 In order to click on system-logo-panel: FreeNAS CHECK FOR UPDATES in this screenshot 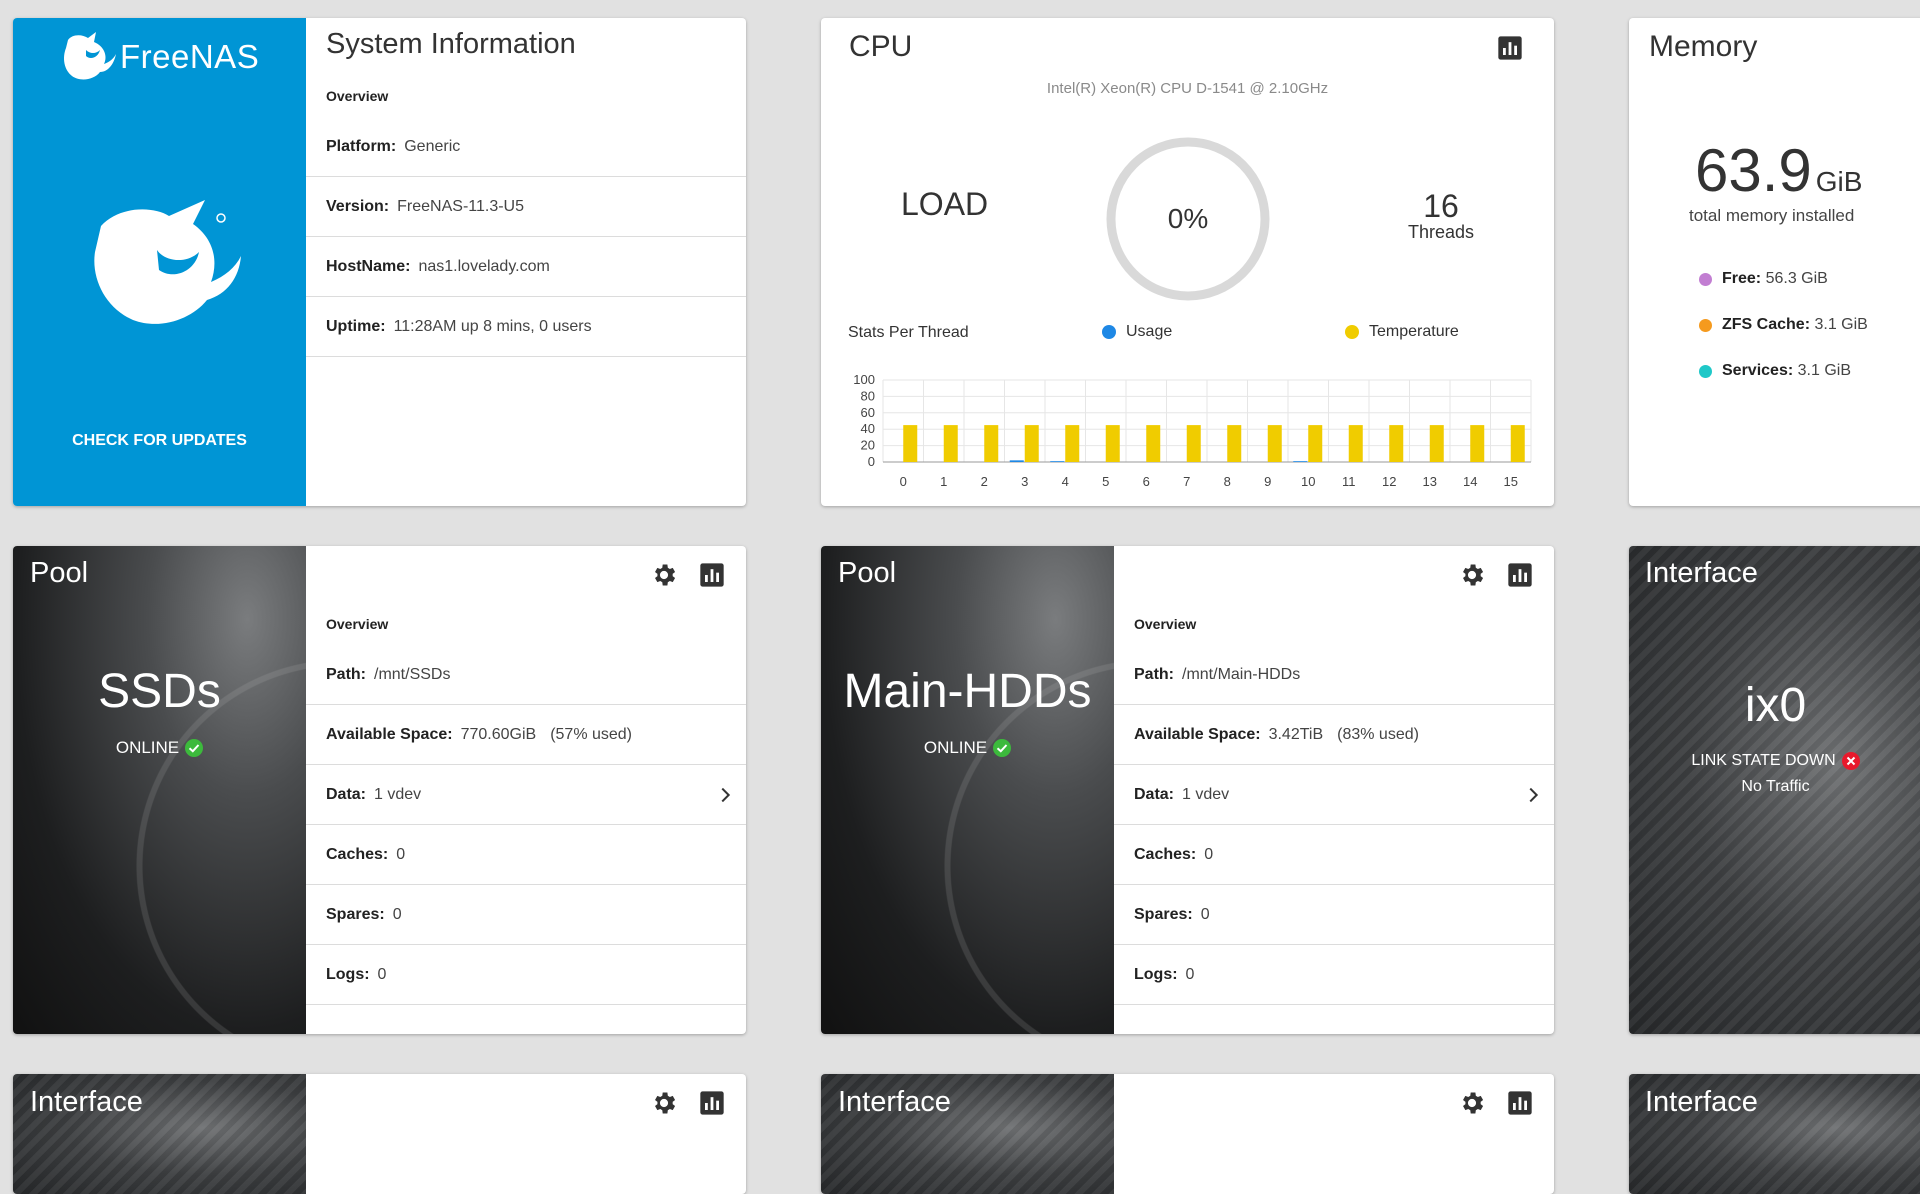, I will do `click(159, 262)`.